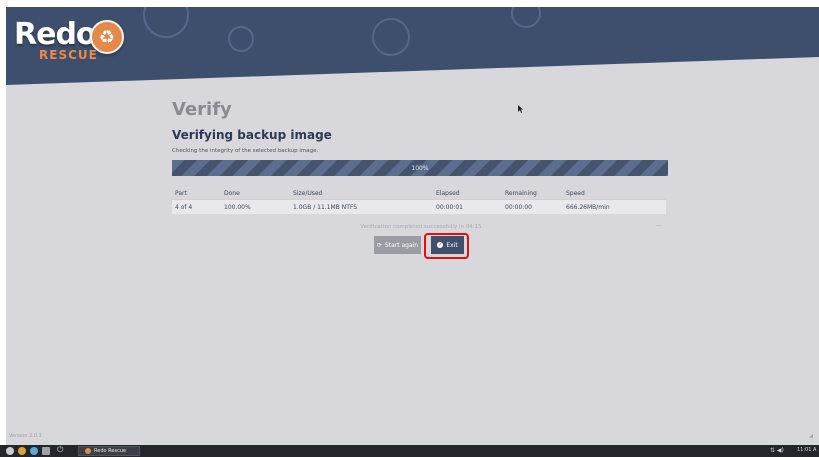 This screenshot has height=457, width=819. I want to click on taskbar-app-redo: Redo Rescue, so click(109, 451).